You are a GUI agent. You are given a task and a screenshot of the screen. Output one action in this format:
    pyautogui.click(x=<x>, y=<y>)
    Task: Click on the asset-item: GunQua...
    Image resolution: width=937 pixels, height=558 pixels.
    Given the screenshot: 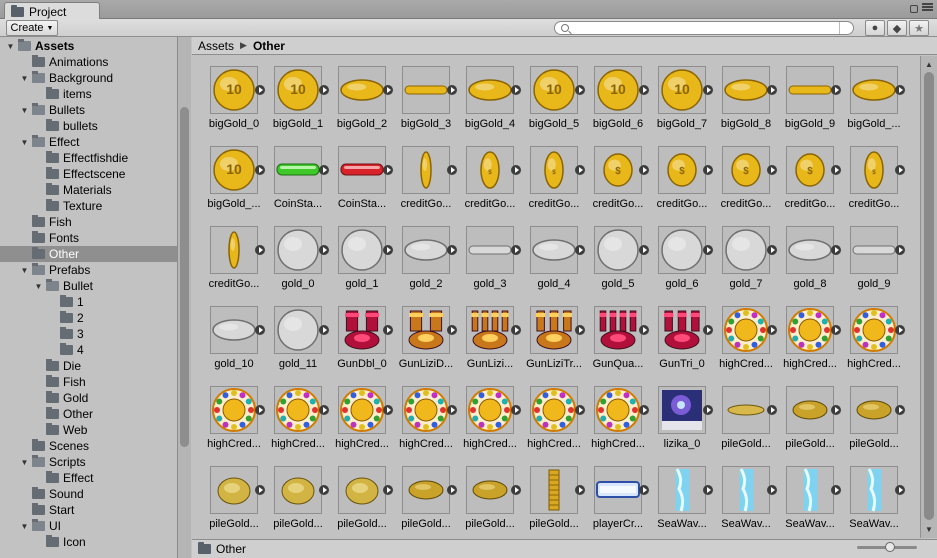 What is the action you would take?
    pyautogui.click(x=612, y=336)
    